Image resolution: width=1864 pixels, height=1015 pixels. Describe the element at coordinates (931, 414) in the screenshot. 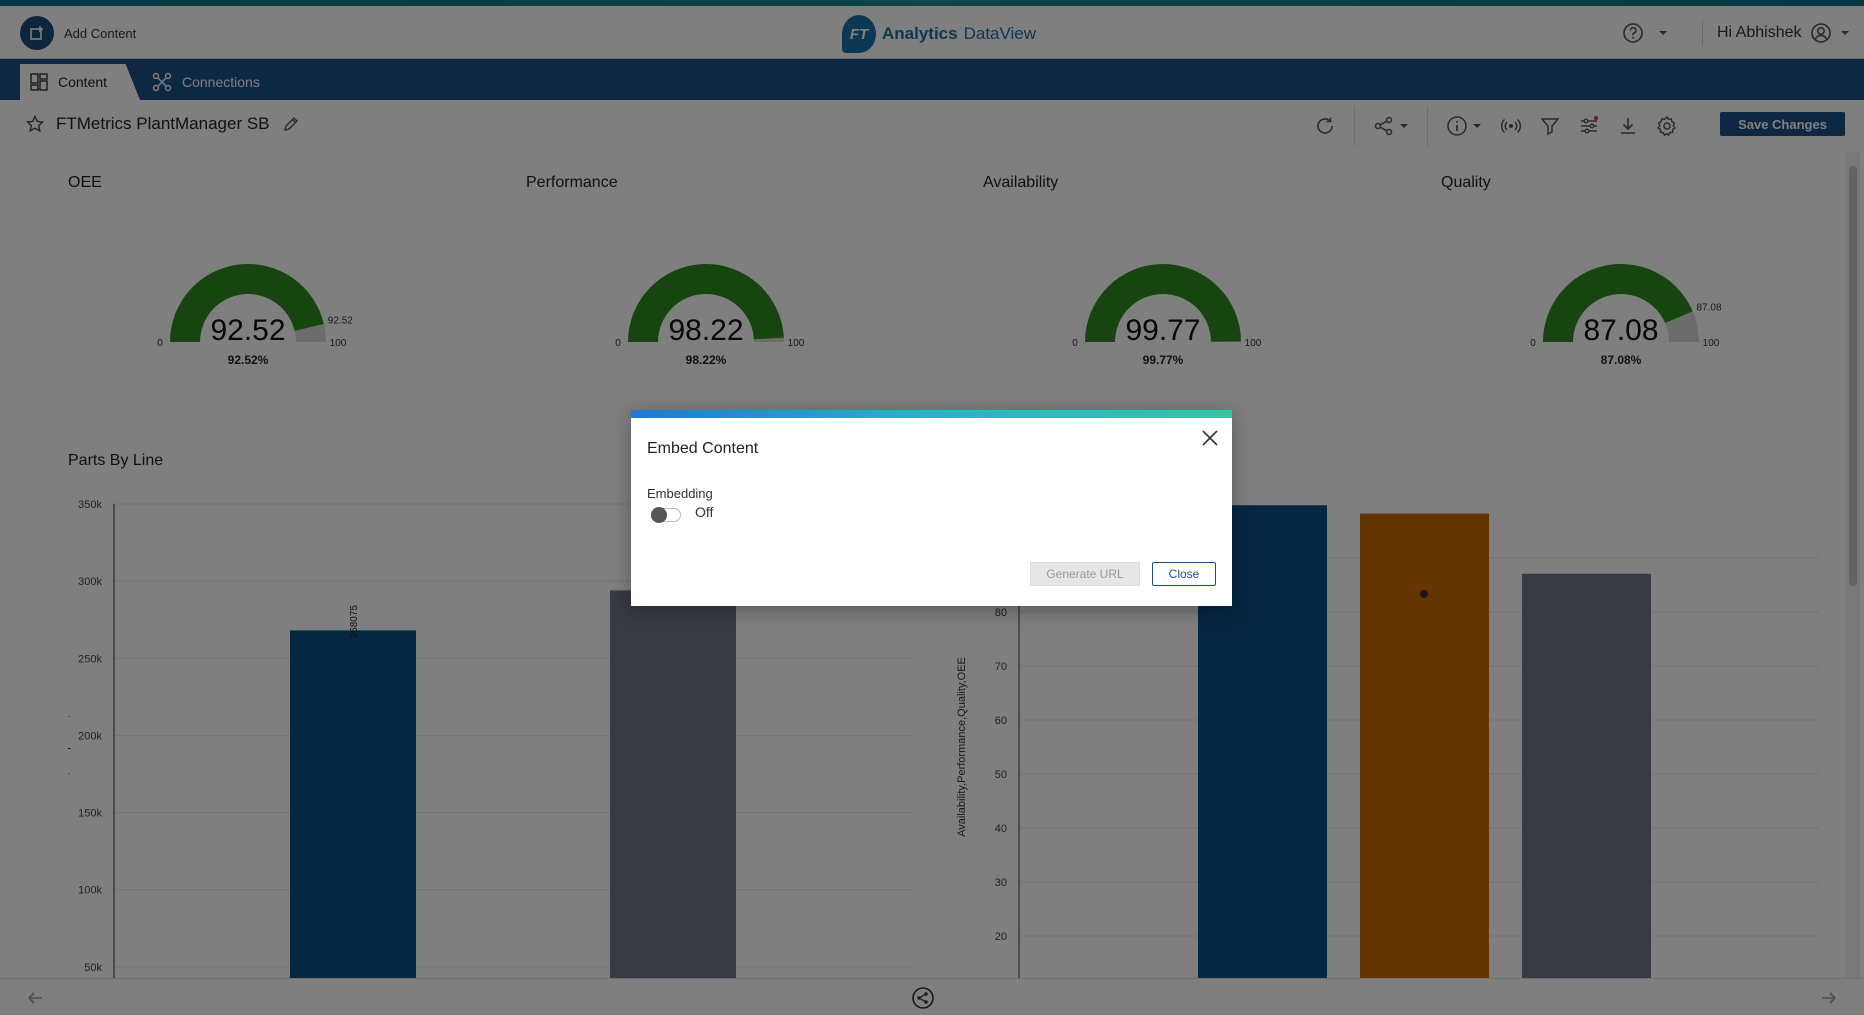

I see `dialog-accent-bar` at that location.